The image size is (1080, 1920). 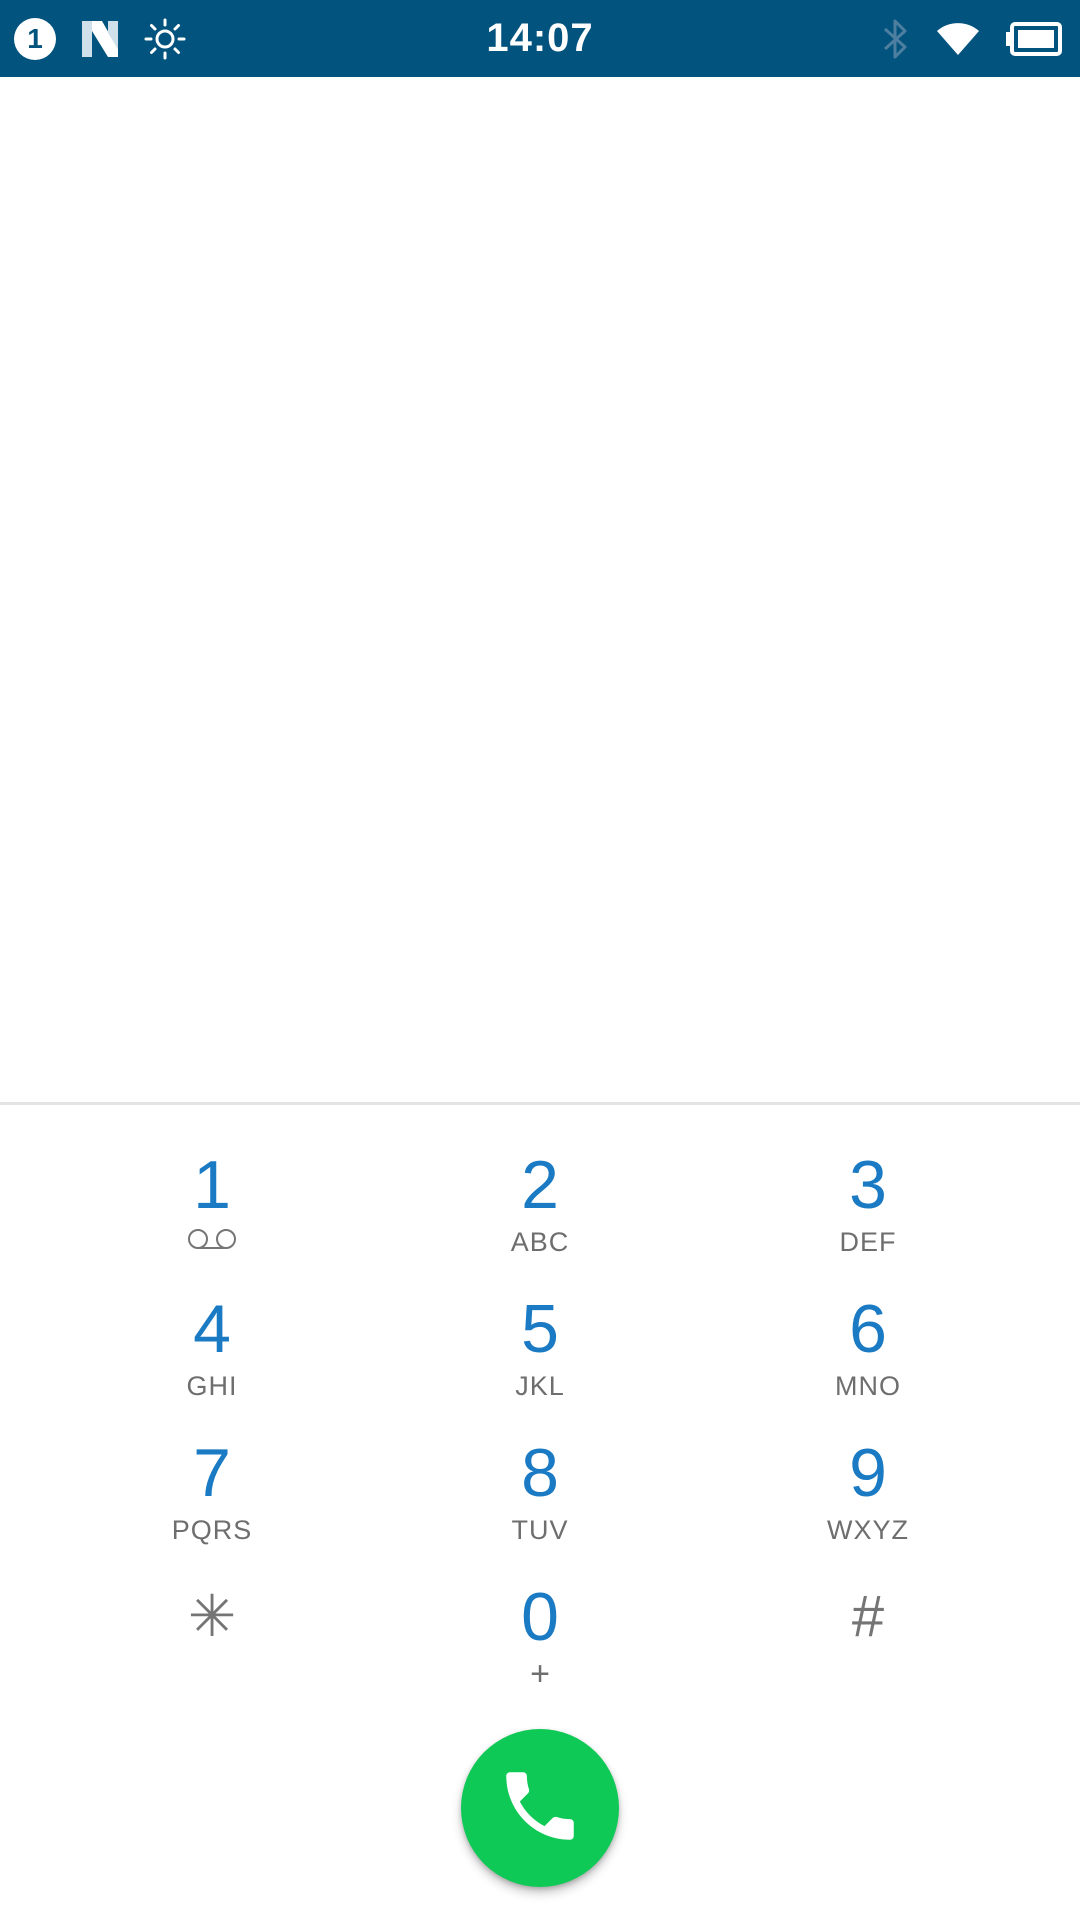 What do you see at coordinates (868, 1185) in the screenshot?
I see `key-digit: 3` at bounding box center [868, 1185].